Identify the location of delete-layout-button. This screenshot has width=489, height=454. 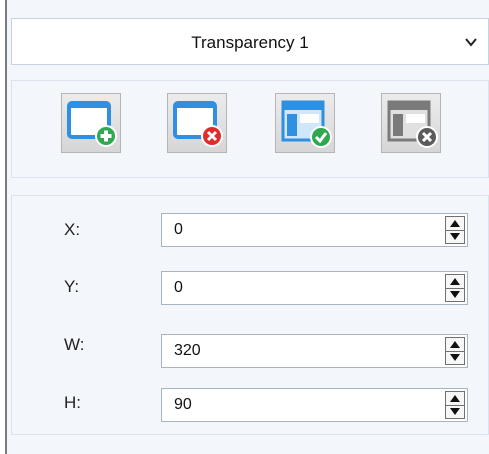
(411, 123).